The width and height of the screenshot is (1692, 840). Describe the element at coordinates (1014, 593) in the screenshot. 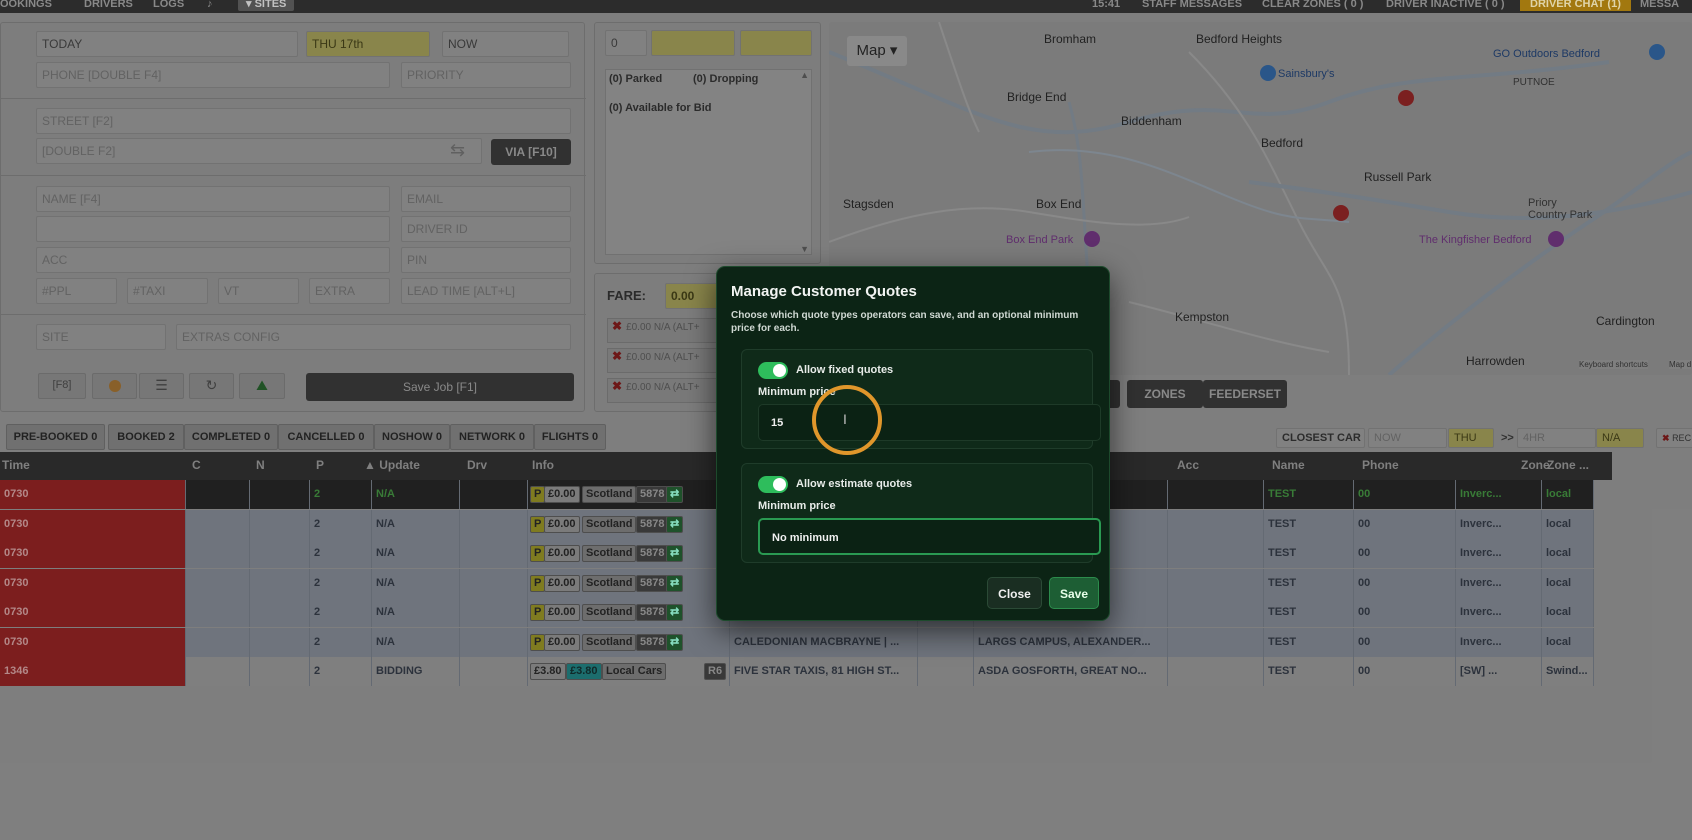

I see `close-button: Close` at that location.